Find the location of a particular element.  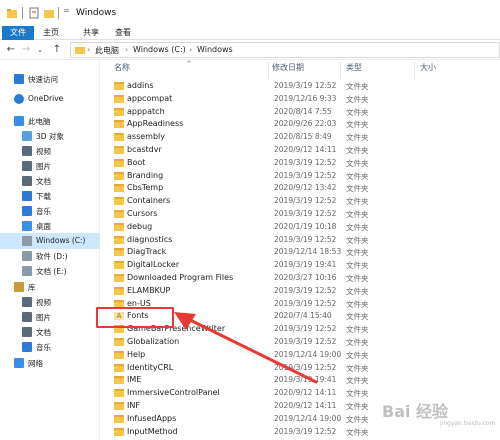

file-row: CbsTemp 2020/9/12 13:42 文件夹 is located at coordinates (300, 188).